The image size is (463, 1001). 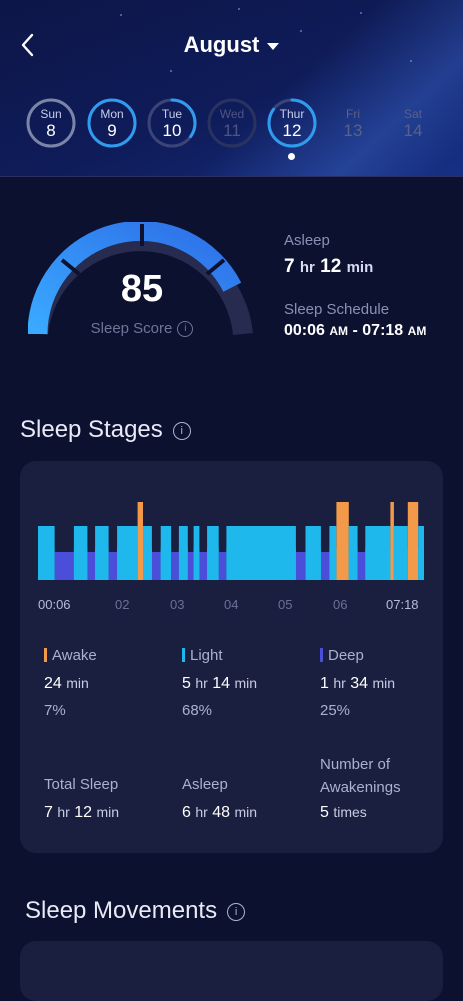 I want to click on day-thur: Thur 12, so click(x=292, y=123).